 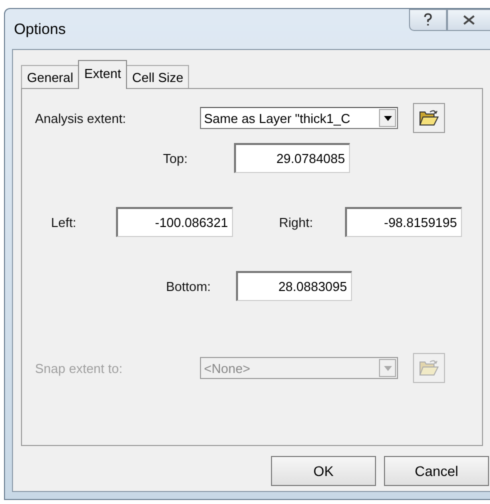 I want to click on help-button, so click(x=428, y=20).